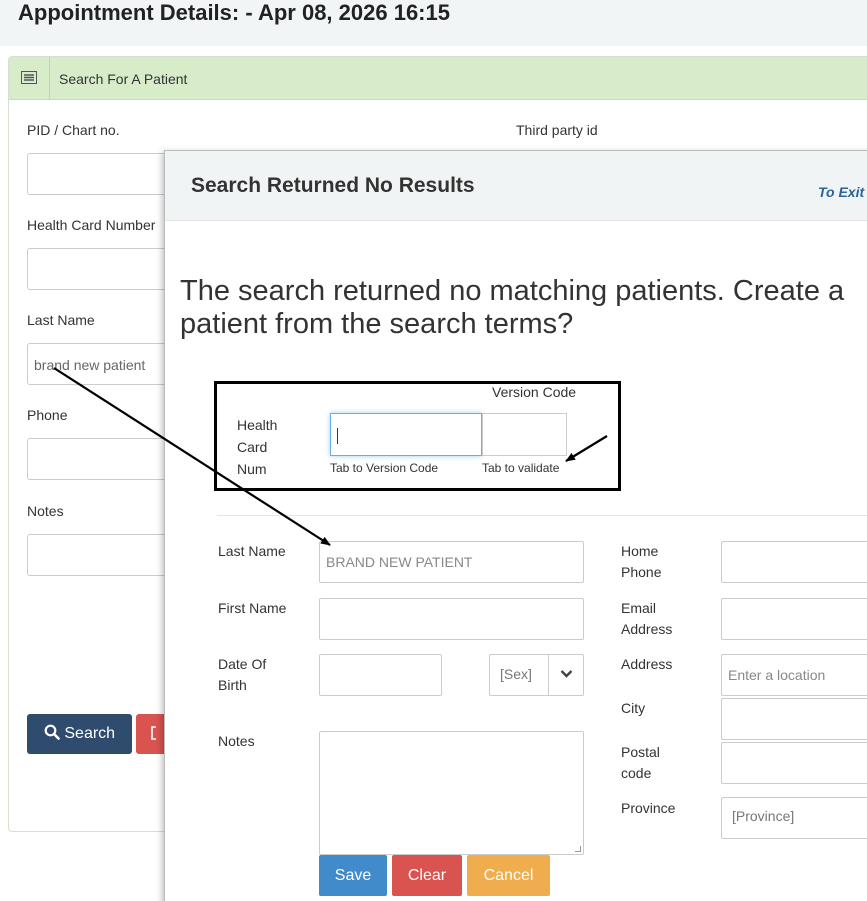 Image resolution: width=867 pixels, height=901 pixels. What do you see at coordinates (451, 793) in the screenshot?
I see `form-notes-textarea` at bounding box center [451, 793].